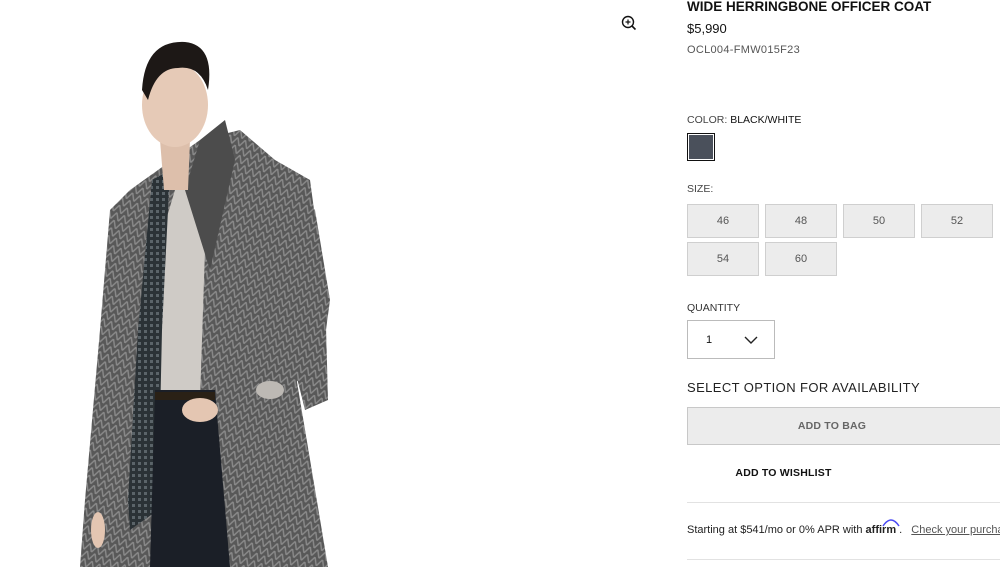 Image resolution: width=1000 pixels, height=567 pixels. Describe the element at coordinates (766, 120) in the screenshot. I see `color-value: BLACK/WHITE` at that location.